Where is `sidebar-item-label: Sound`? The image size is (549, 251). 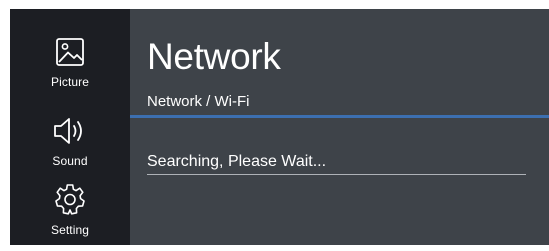
sidebar-item-label: Sound is located at coordinates (70, 161).